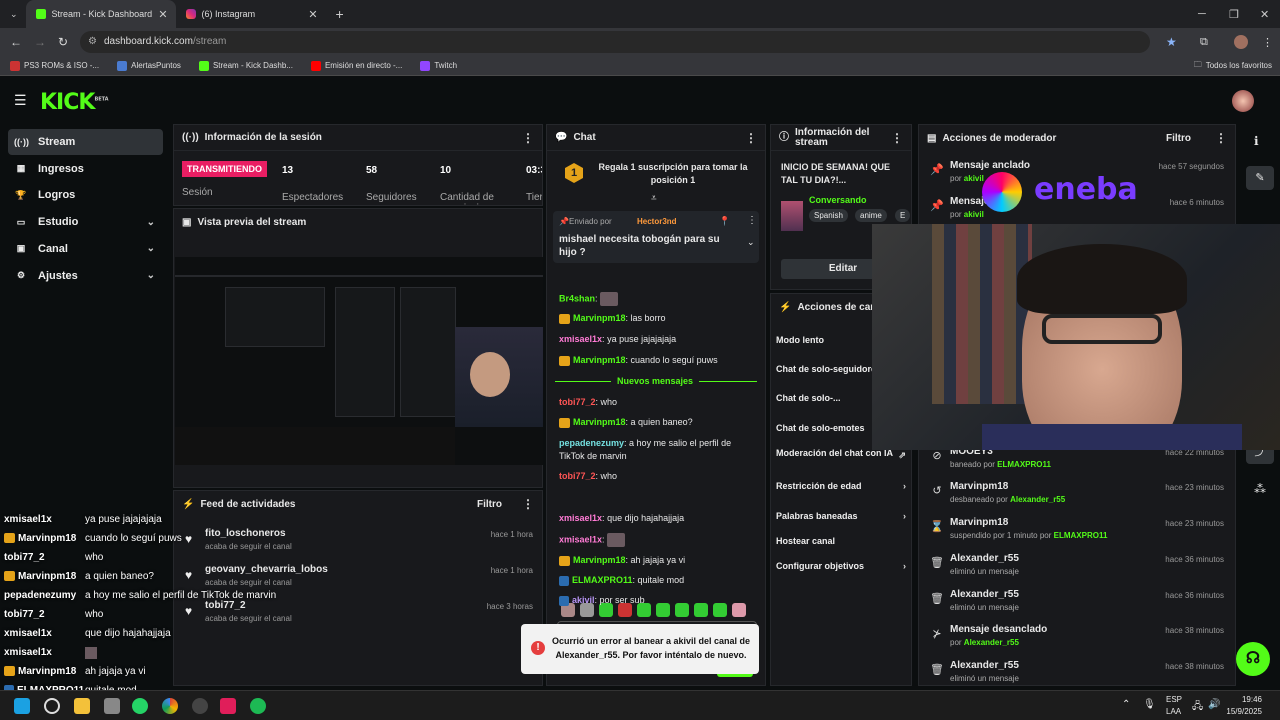 The width and height of the screenshot is (1280, 720). I want to click on chat-message: xmisael1x: ya puse jajajajaja, so click(656, 339).